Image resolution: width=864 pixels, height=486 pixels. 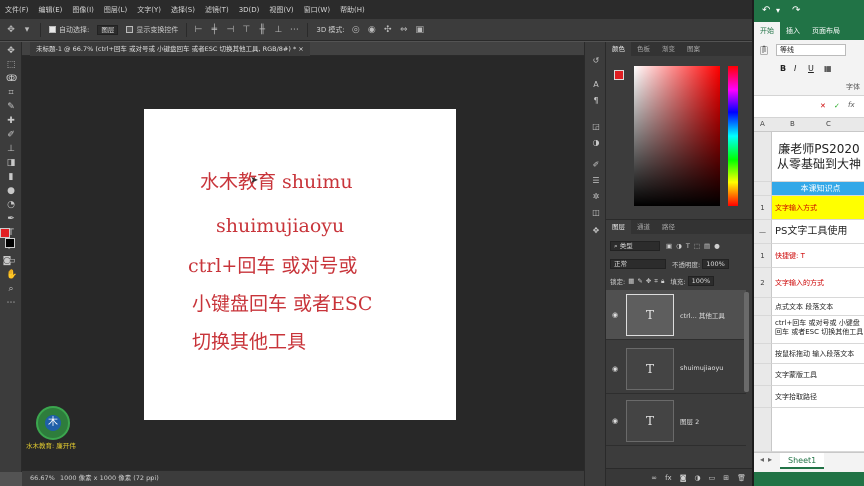 What do you see at coordinates (851, 105) in the screenshot?
I see `function-icon: fx` at bounding box center [851, 105].